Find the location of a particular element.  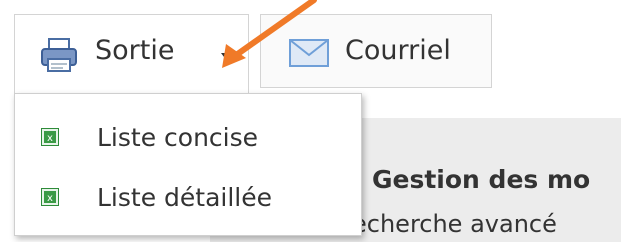

menu-item-detailed-list: x Liste détaillée is located at coordinates (188, 197).